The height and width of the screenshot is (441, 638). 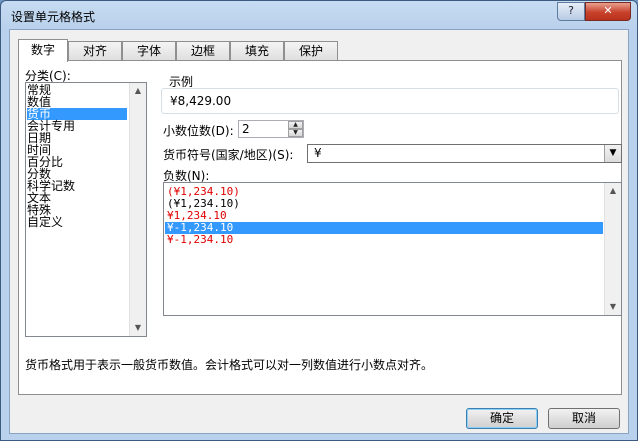 I want to click on spinner-buttons: ▲ ▼, so click(x=295, y=129).